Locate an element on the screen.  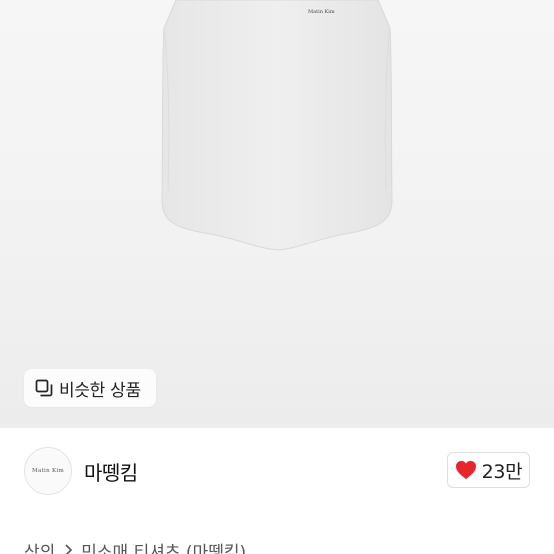
avatar-logo-text: Matin Kim is located at coordinates (48, 471).